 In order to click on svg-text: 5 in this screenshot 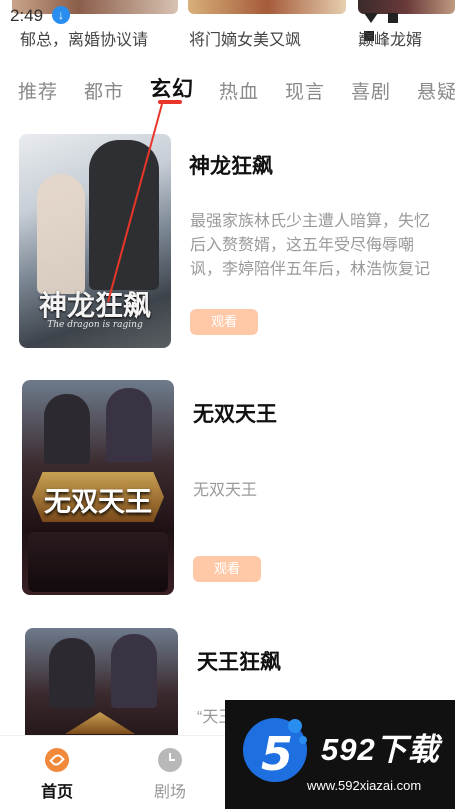, I will do `click(277, 754)`.